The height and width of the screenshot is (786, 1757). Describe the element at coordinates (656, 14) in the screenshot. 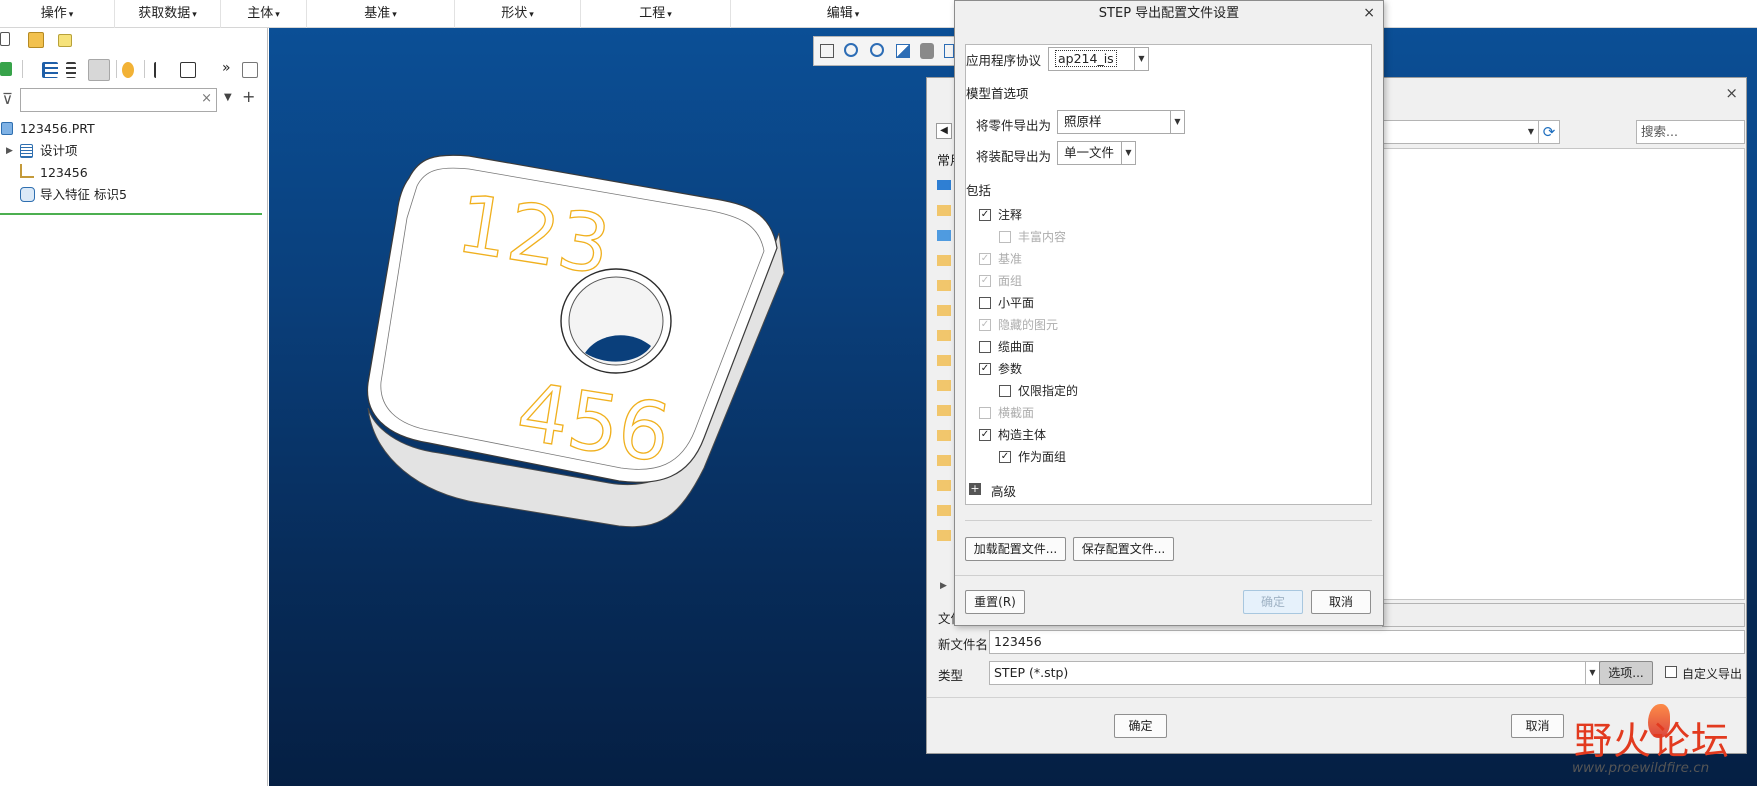

I see `menu-engineering: 工程 ▾` at that location.